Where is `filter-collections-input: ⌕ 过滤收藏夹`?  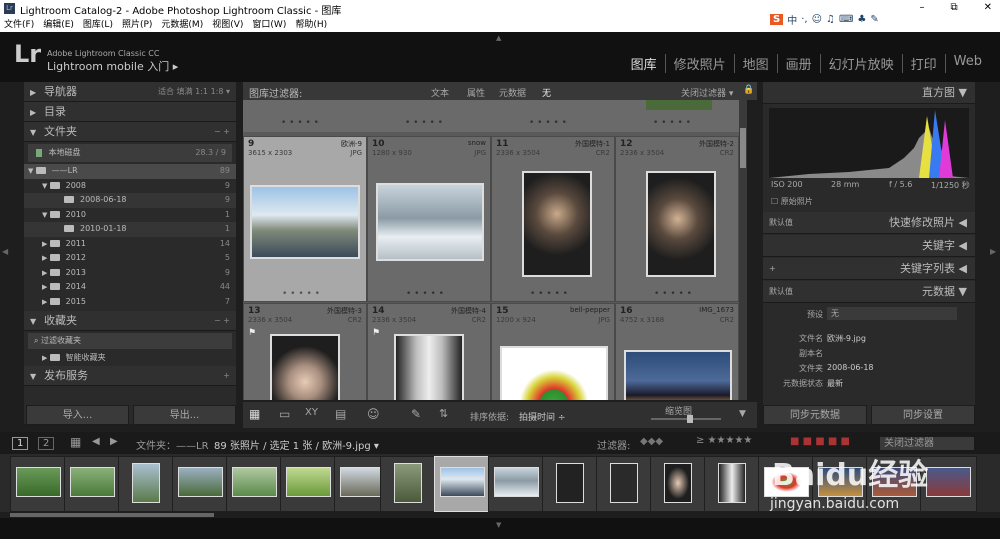 filter-collections-input: ⌕ 过滤收藏夹 is located at coordinates (130, 341).